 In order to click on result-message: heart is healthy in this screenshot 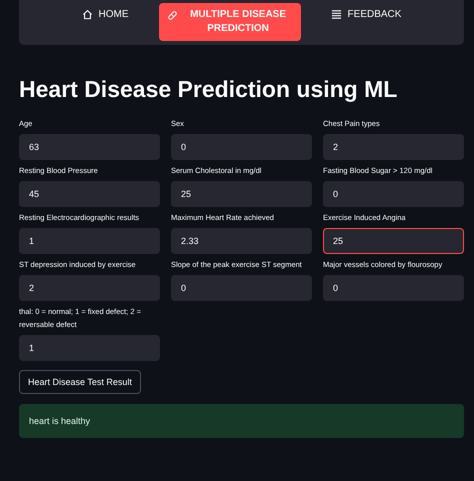, I will do `click(241, 421)`.